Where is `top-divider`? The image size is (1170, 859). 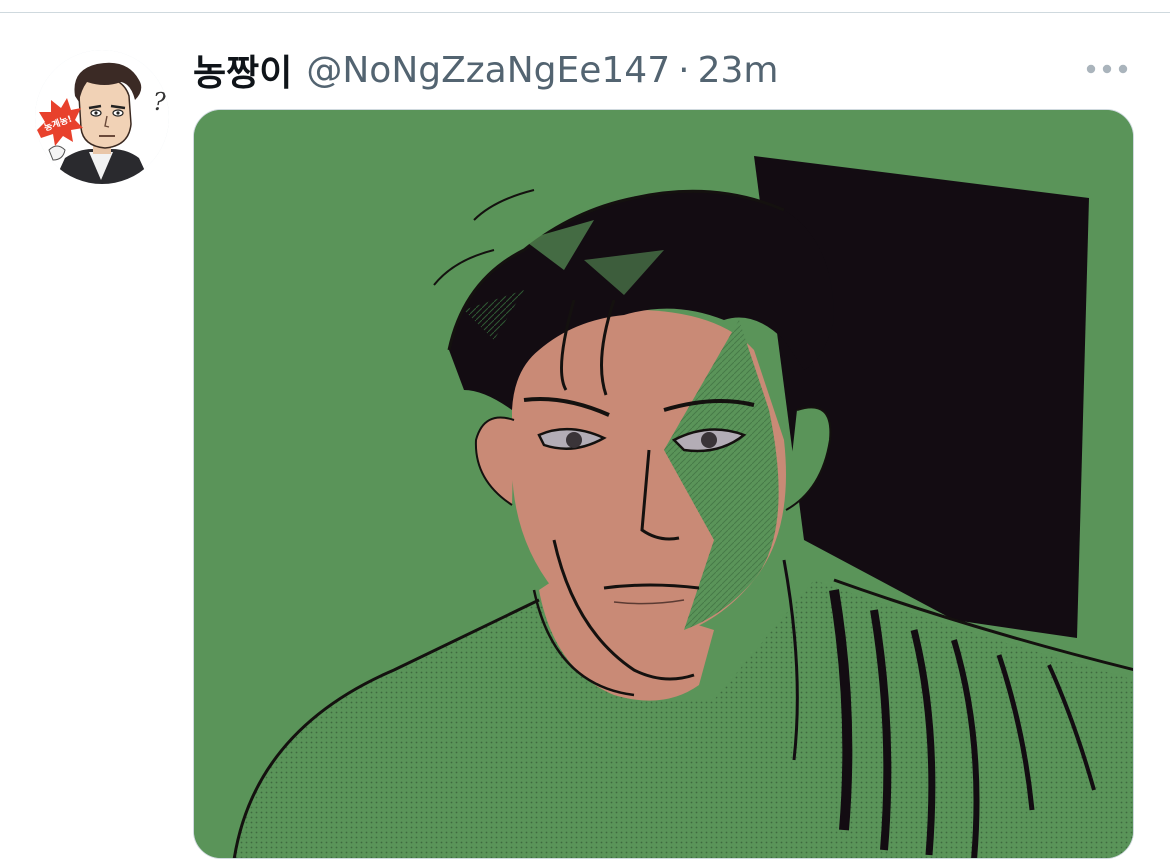 top-divider is located at coordinates (585, 12).